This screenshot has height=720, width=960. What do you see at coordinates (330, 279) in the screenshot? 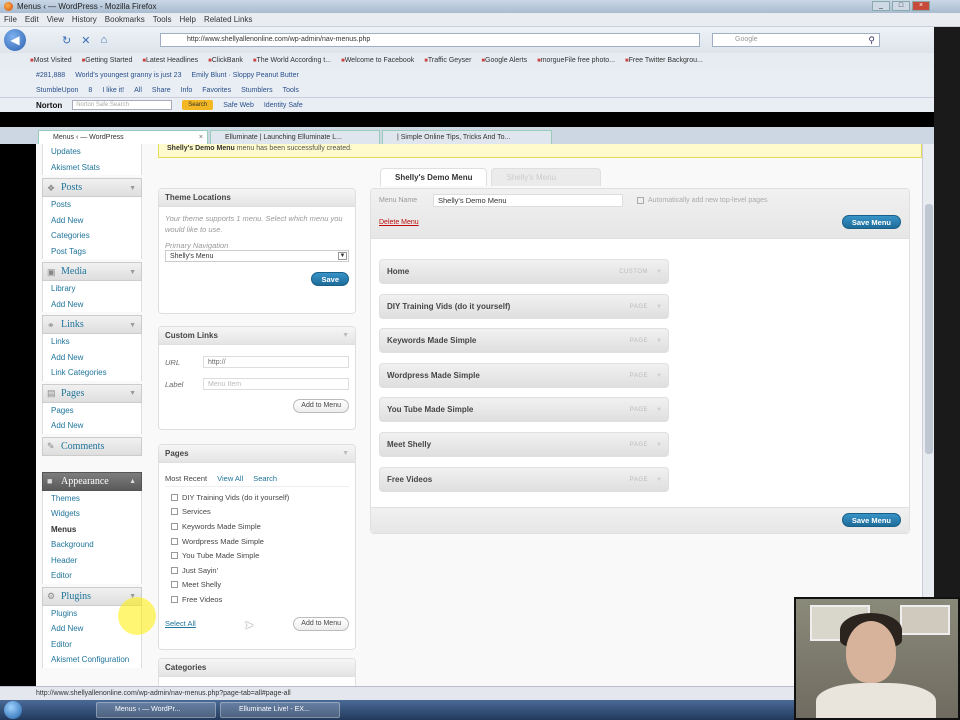
I see `save-theme-locations-button: Save` at bounding box center [330, 279].